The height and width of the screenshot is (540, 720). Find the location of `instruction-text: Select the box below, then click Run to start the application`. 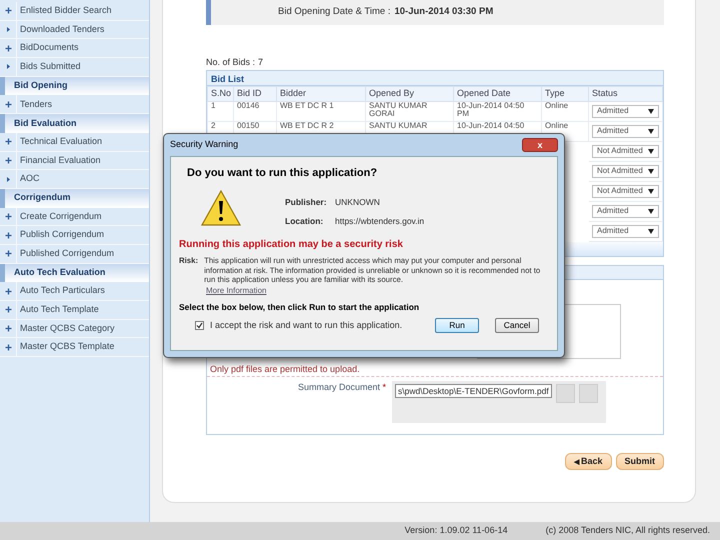

instruction-text: Select the box below, then click Run to start the application is located at coordinates (299, 307).